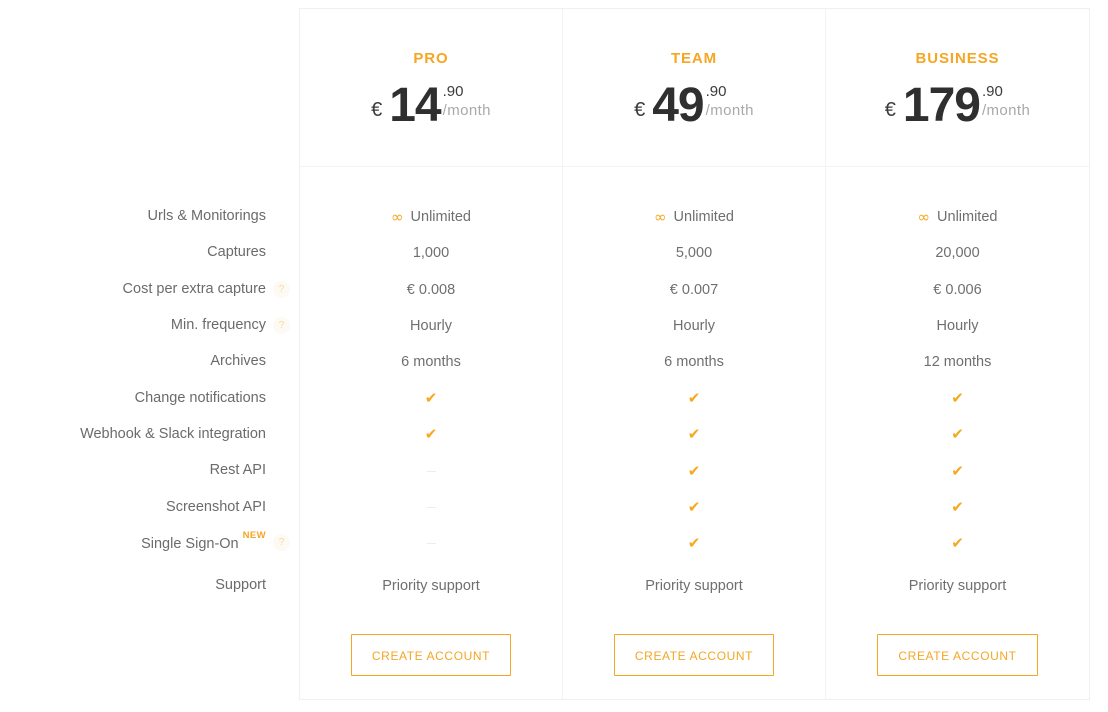  I want to click on plan-header: BUSINESS €179.90/month, so click(957, 88).